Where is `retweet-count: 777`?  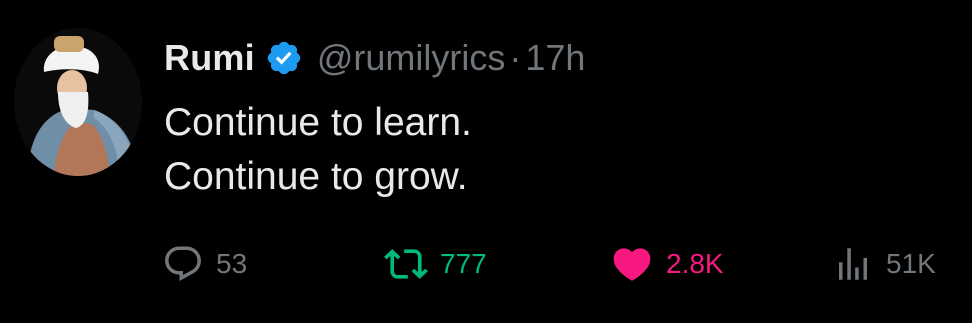 retweet-count: 777 is located at coordinates (463, 263).